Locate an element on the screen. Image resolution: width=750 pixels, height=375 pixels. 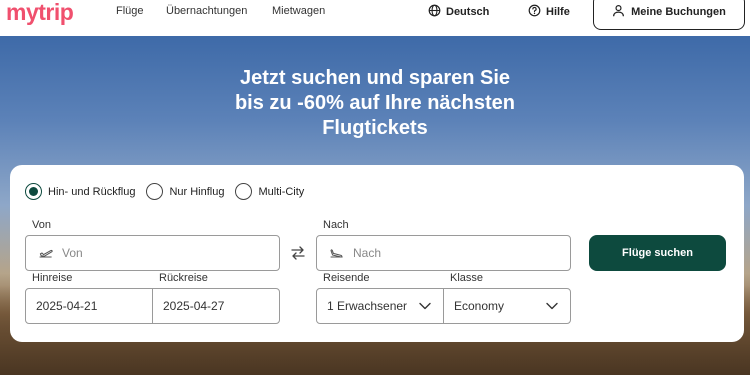
trip-type-selector: Hin- und Rückflug Nur Hinflug Multi-City is located at coordinates (170, 191).